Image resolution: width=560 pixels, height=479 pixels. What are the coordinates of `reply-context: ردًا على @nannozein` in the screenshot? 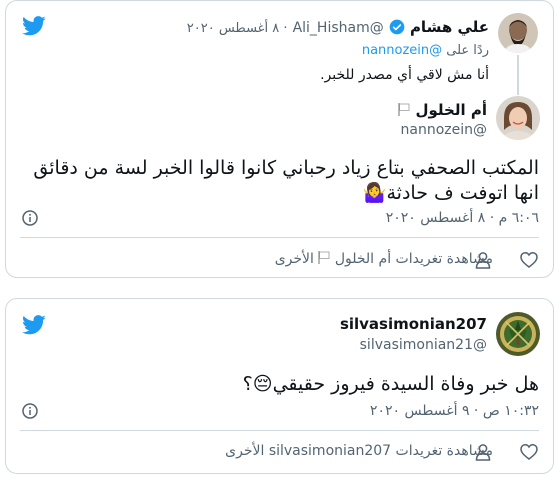 It's located at (425, 50).